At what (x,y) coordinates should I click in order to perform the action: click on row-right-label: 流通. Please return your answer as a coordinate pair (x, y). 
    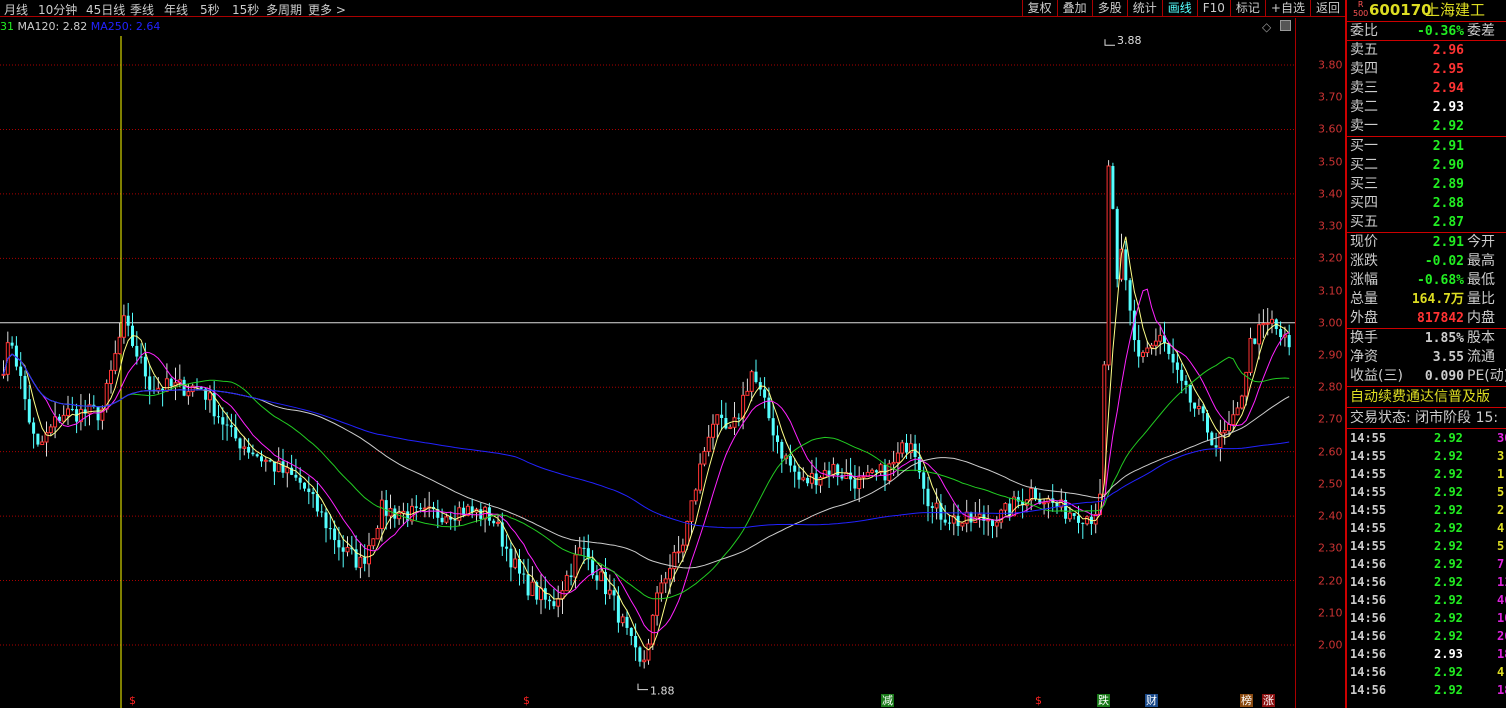
    Looking at the image, I should click on (1481, 357).